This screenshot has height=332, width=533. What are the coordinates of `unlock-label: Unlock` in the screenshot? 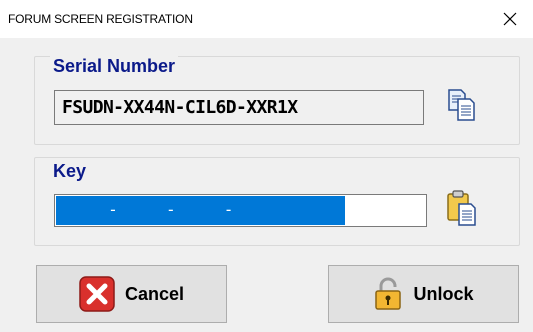 It's located at (443, 293).